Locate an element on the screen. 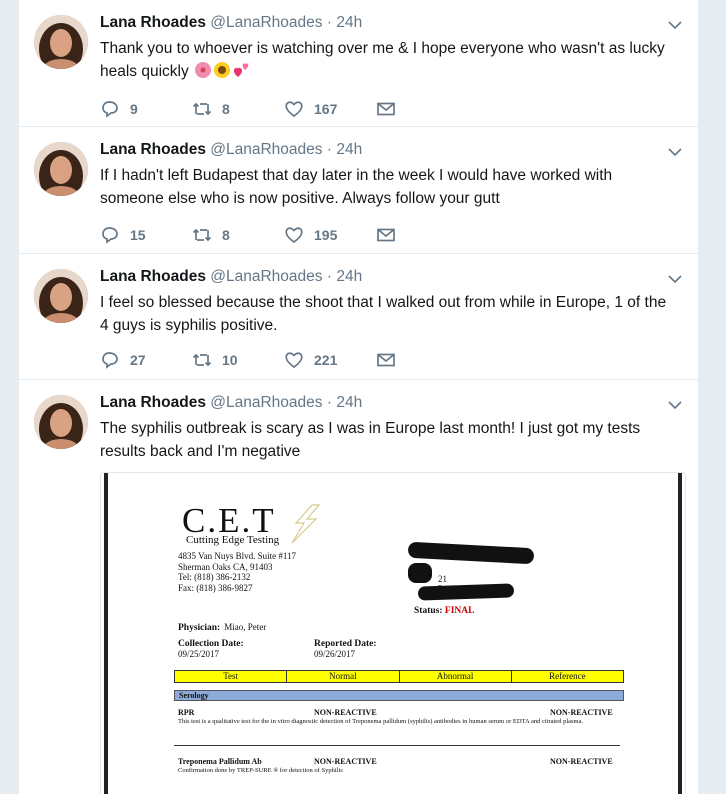  reported-date: Reported Date: 09/26/2017 is located at coordinates (345, 649).